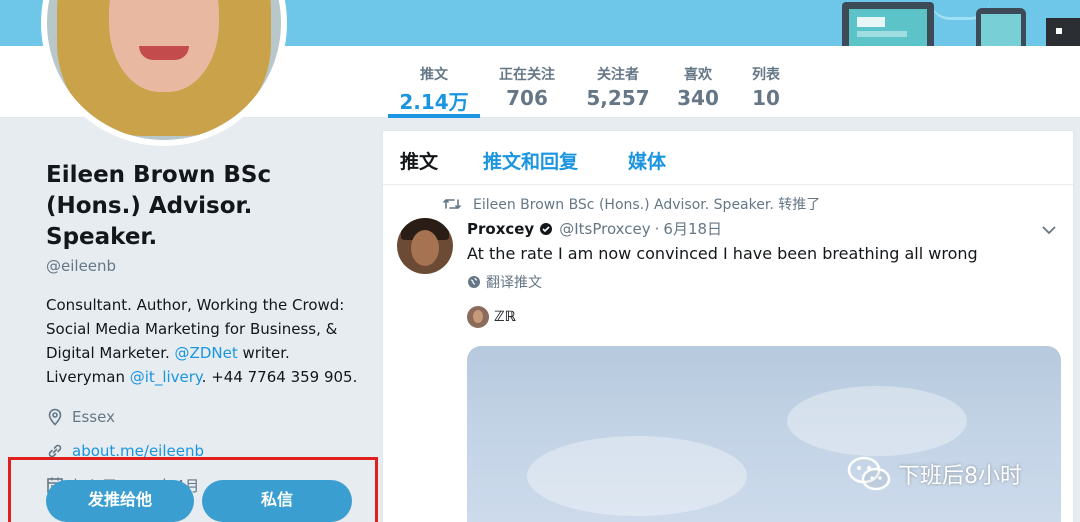 The height and width of the screenshot is (522, 1080). Describe the element at coordinates (474, 282) in the screenshot. I see `globe-icon` at that location.